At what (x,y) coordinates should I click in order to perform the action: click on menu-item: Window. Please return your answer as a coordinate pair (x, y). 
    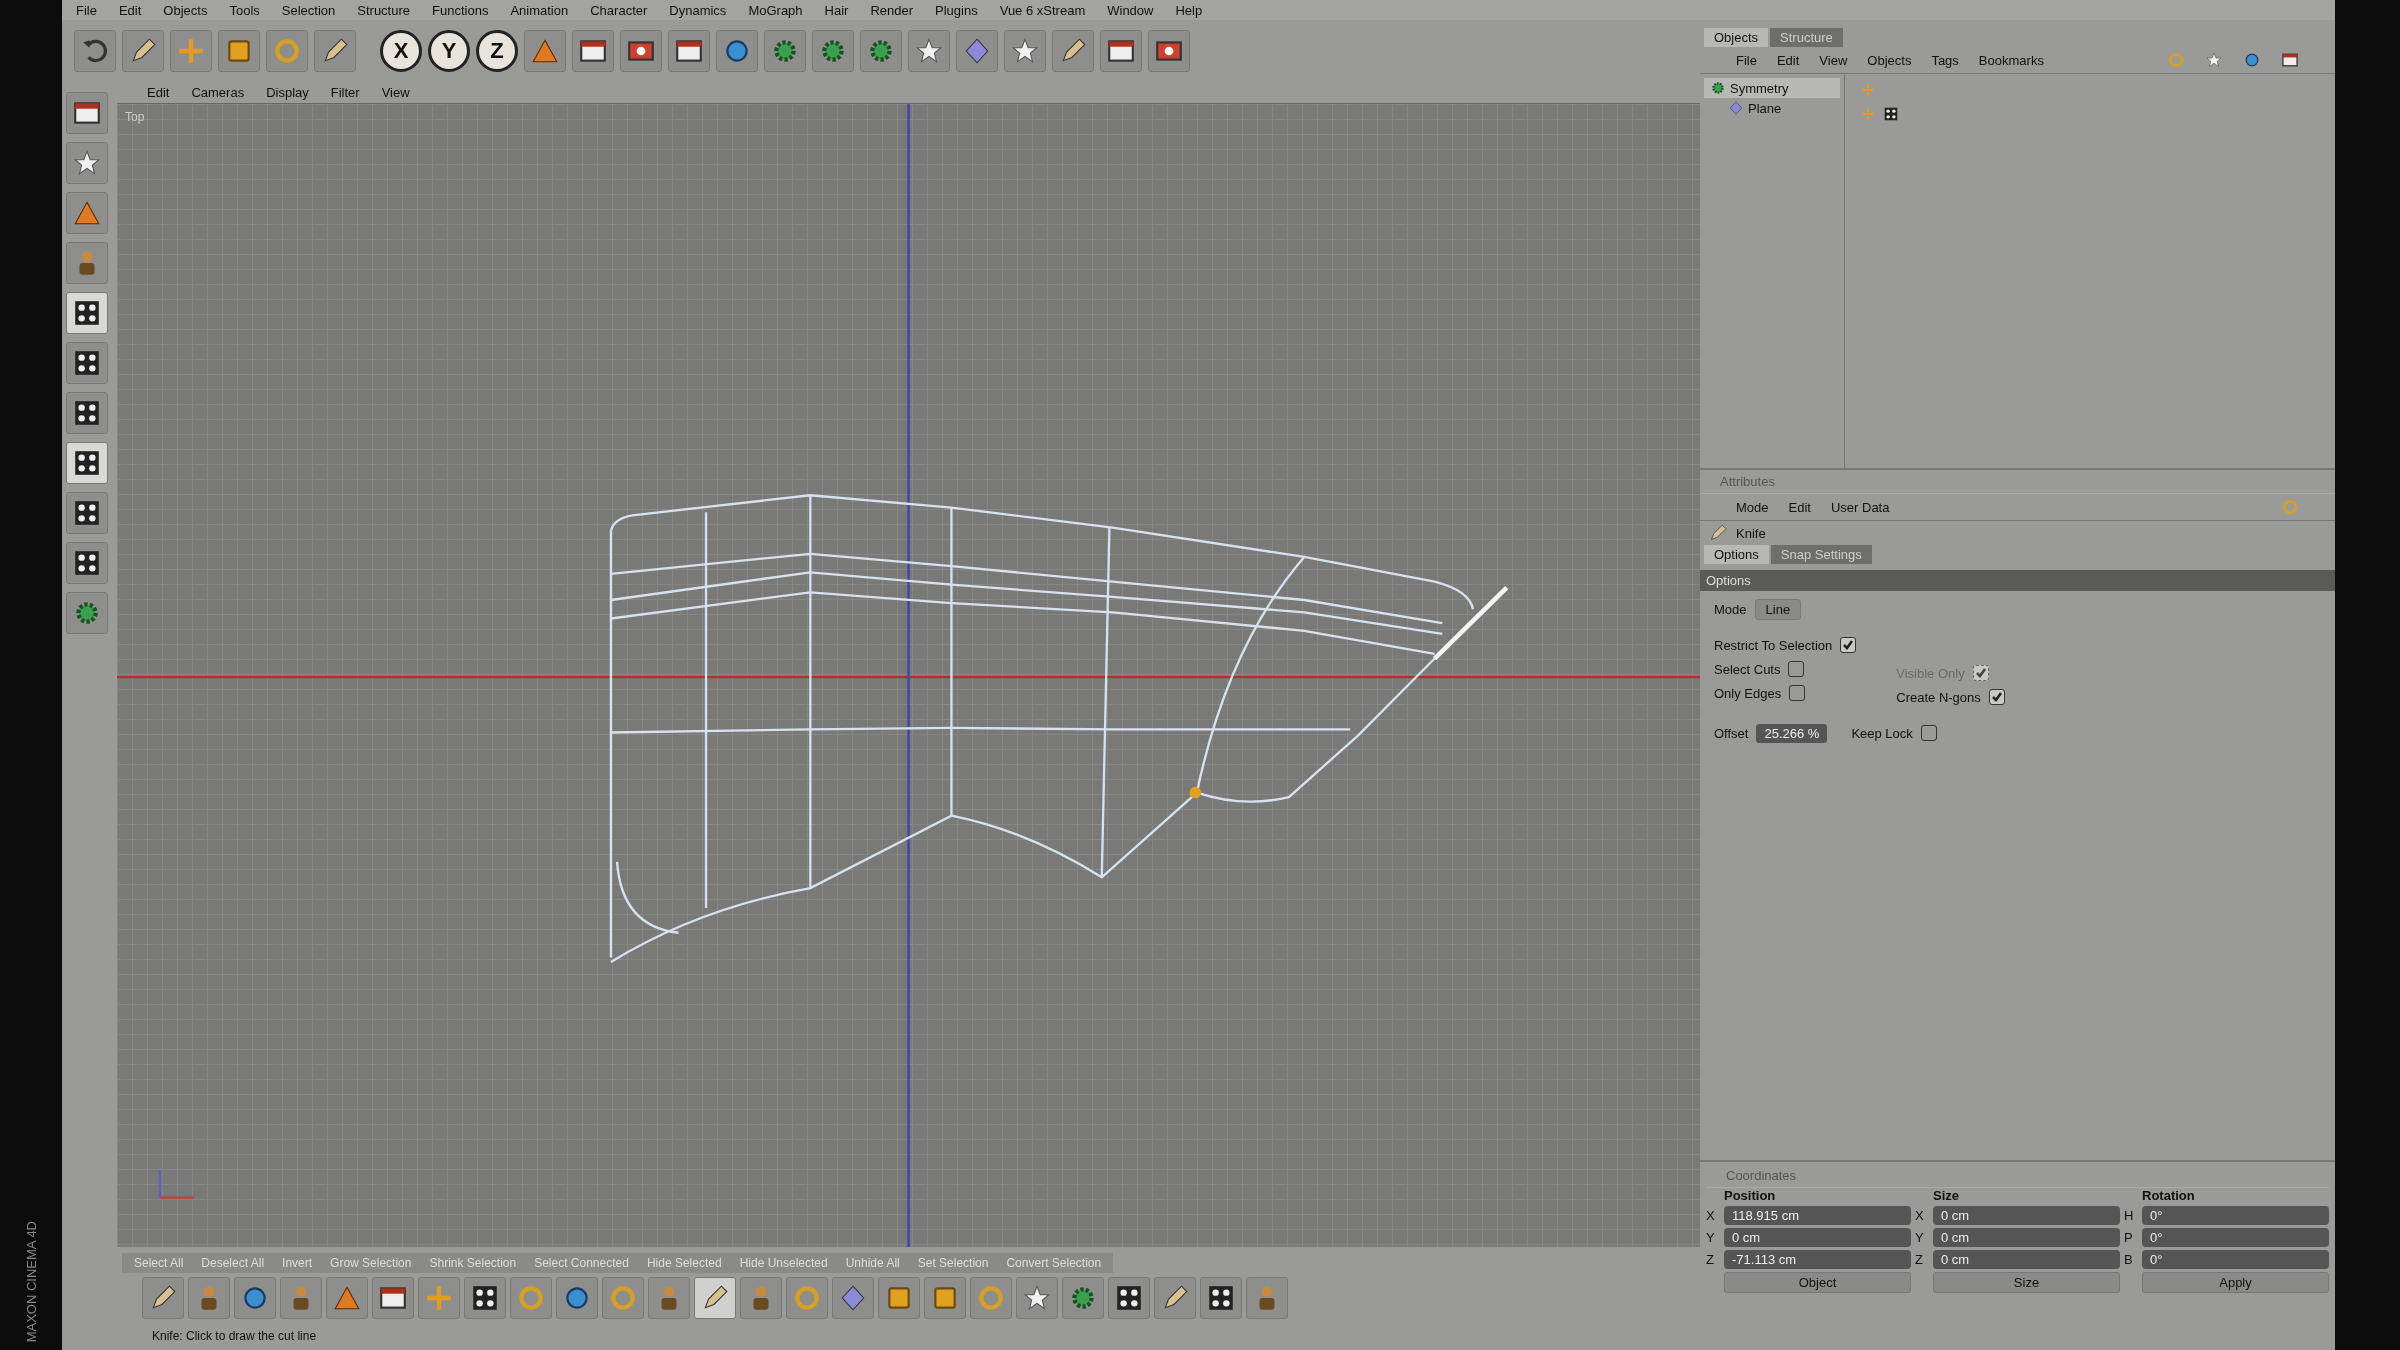
    Looking at the image, I should click on (1130, 10).